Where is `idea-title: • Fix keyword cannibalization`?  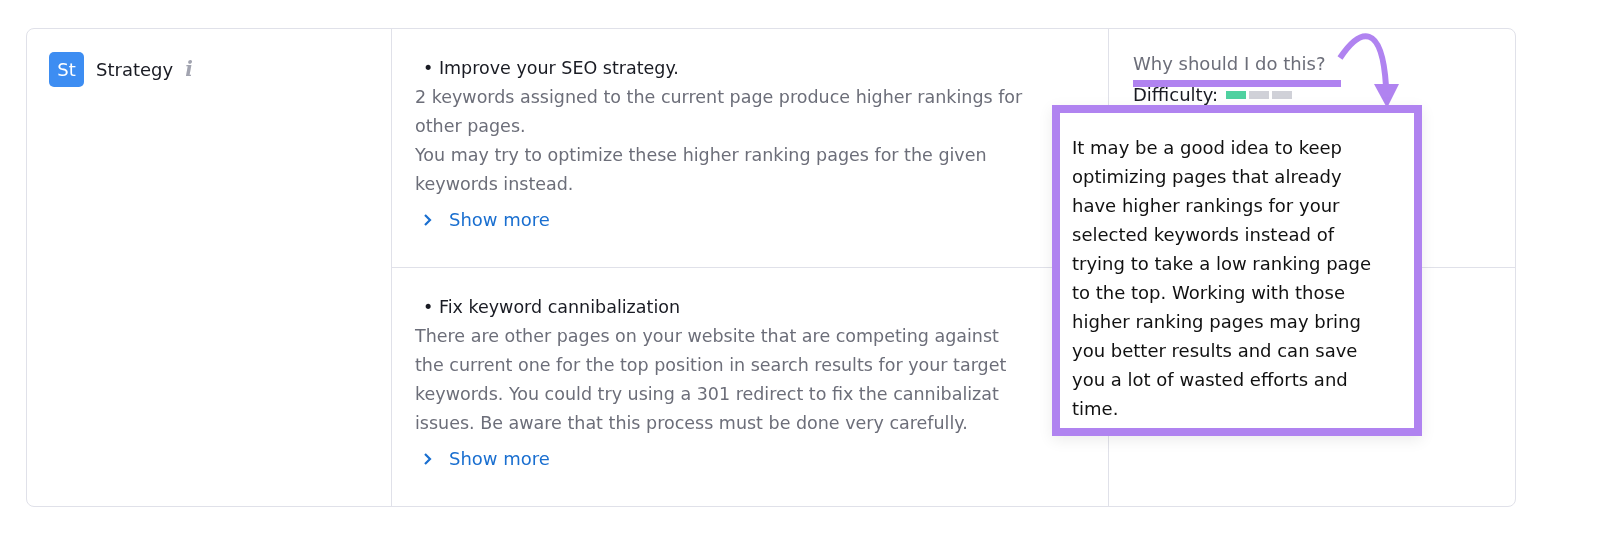
idea-title: • Fix keyword cannibalization is located at coordinates (552, 307).